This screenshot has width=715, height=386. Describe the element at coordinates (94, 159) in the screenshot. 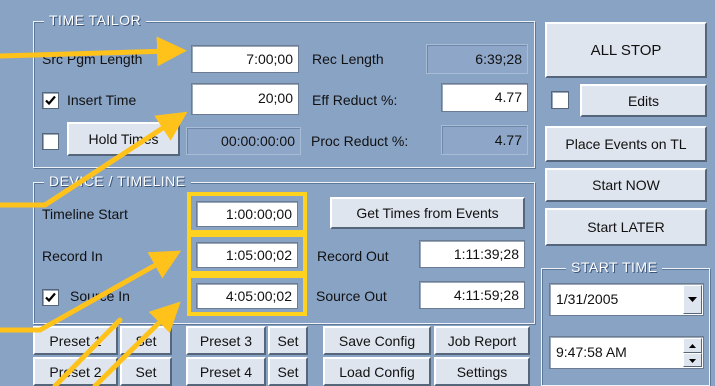

I see `arrow-to-insert-time` at that location.